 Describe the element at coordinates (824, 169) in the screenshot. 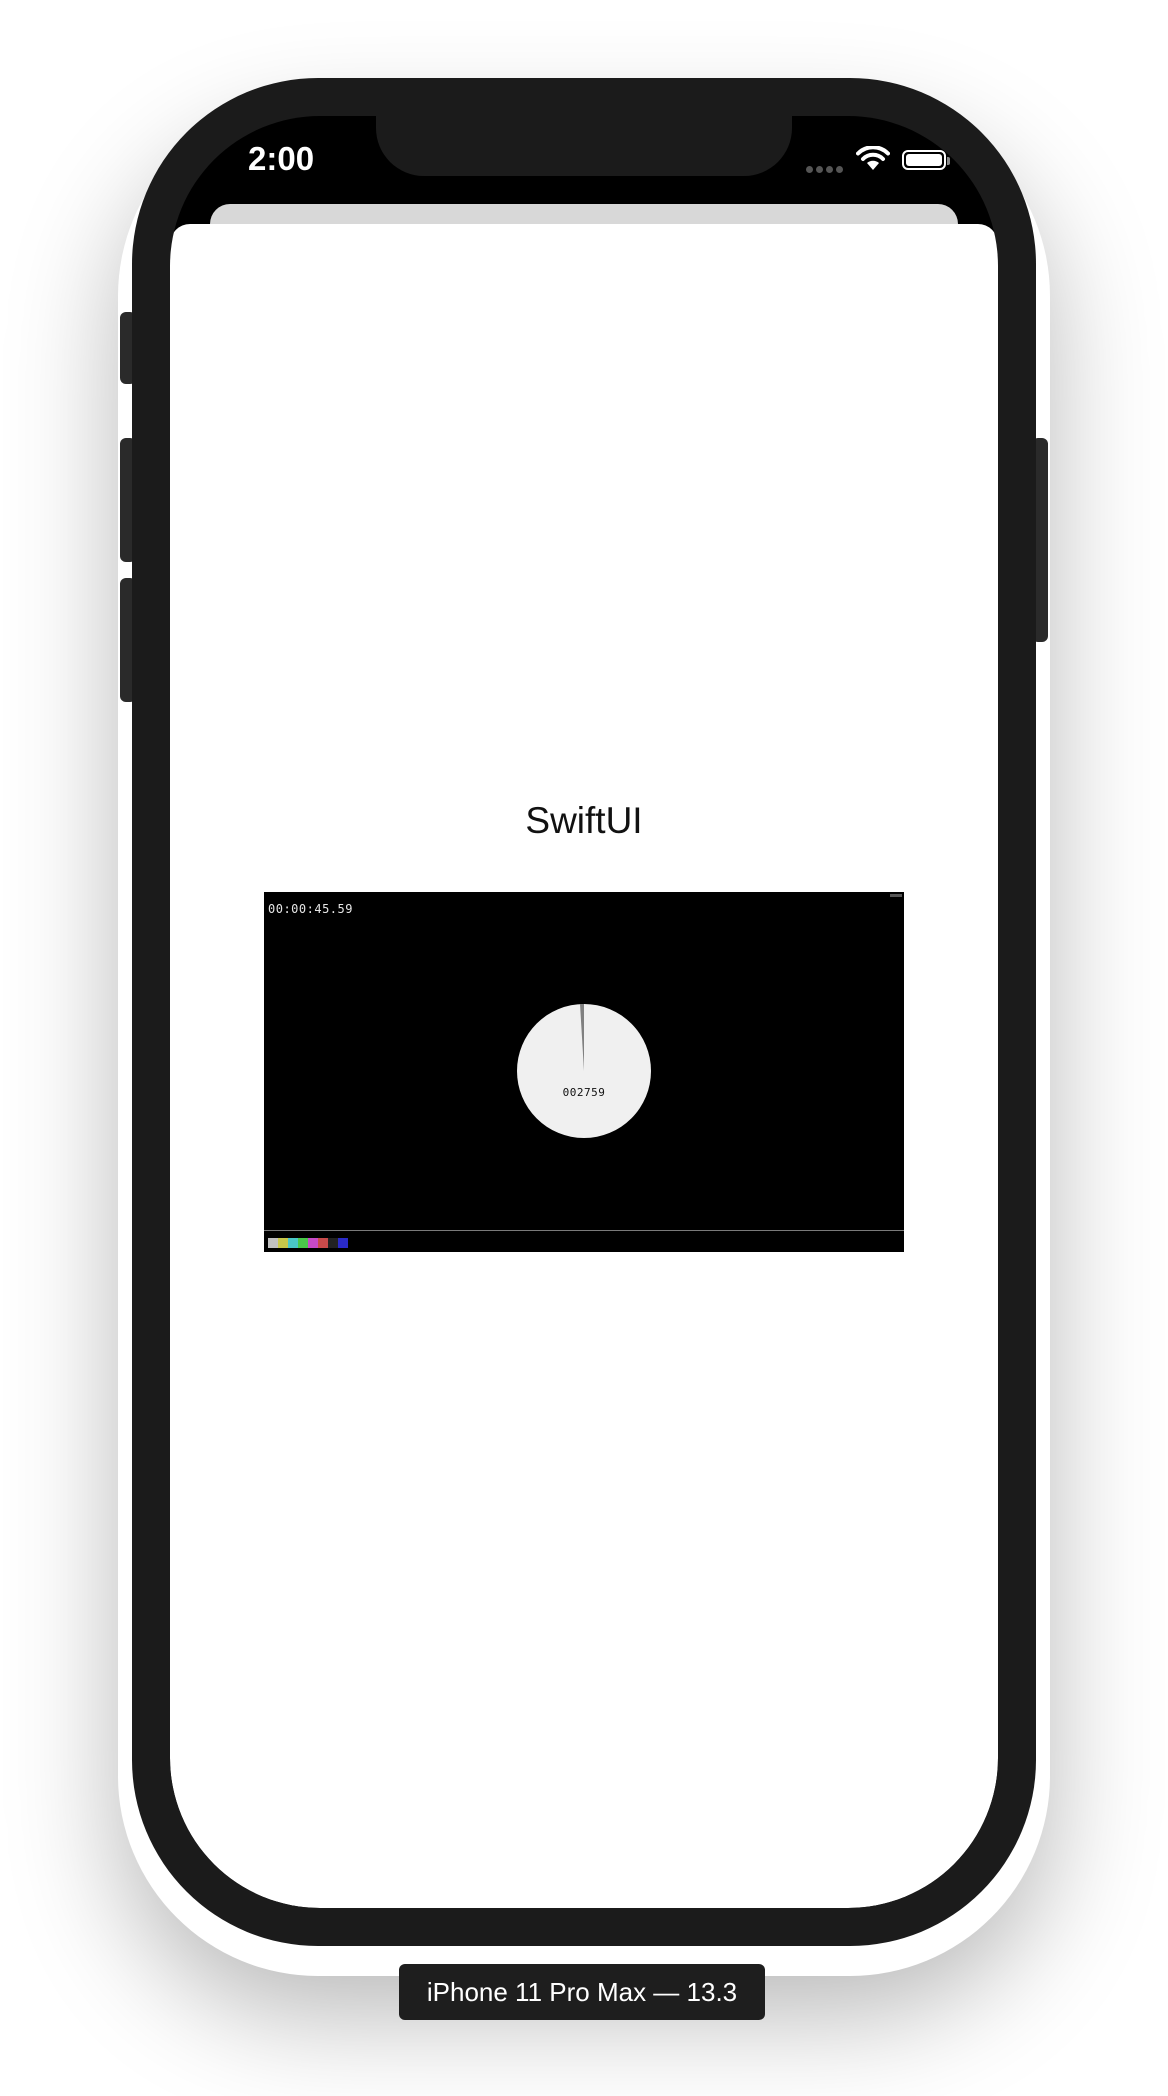

I see `cellular-signal-icon` at that location.